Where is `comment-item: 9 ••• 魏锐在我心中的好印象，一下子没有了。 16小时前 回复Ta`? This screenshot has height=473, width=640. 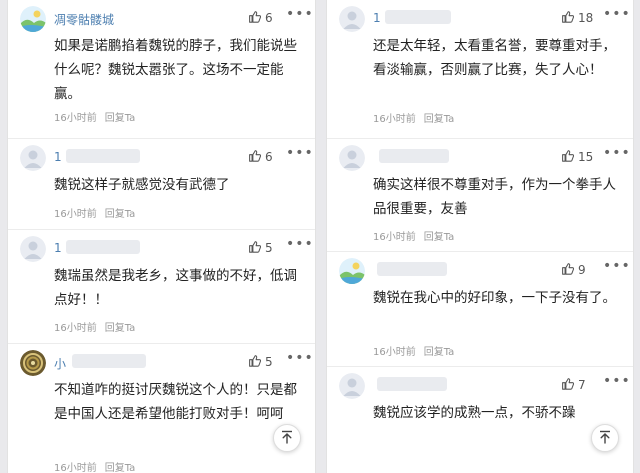
comment-item: 9 ••• 魏锐在我心中的好印象，一下子没有了。 16小时前 回复Ta is located at coordinates (480, 309).